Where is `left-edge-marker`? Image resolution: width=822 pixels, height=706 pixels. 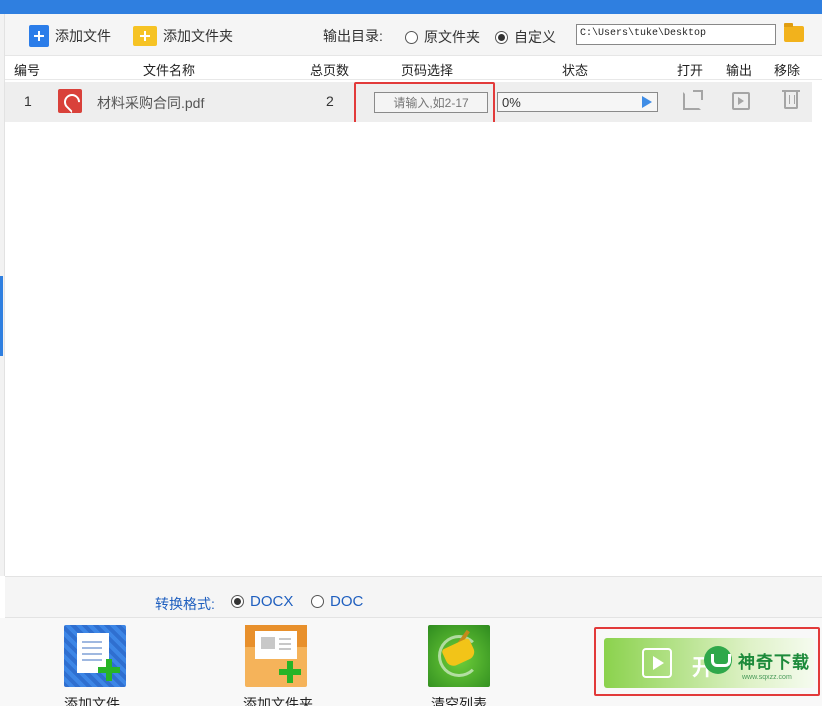 left-edge-marker is located at coordinates (1, 316).